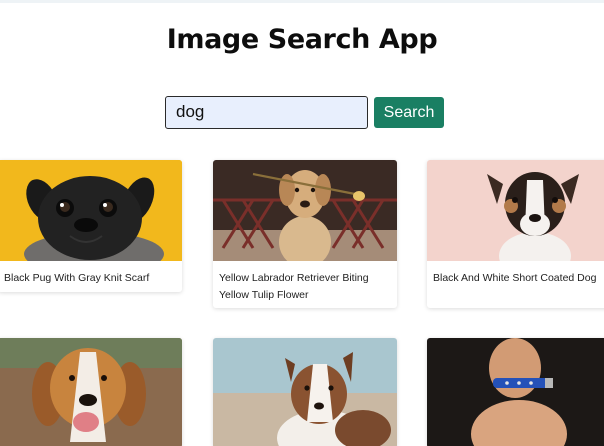 The image size is (604, 446). I want to click on page-title: Image Search App, so click(302, 39).